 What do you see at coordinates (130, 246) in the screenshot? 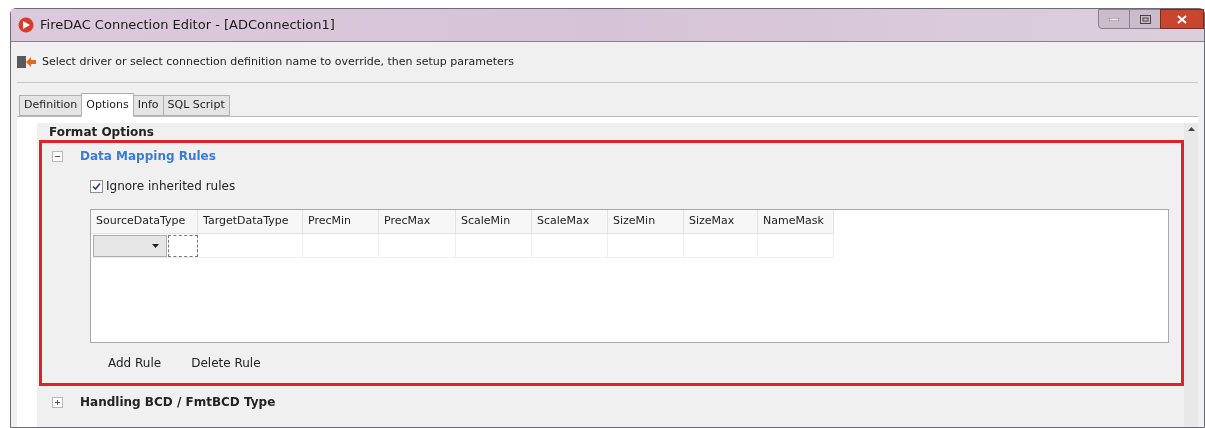
I see `type-dropdown` at bounding box center [130, 246].